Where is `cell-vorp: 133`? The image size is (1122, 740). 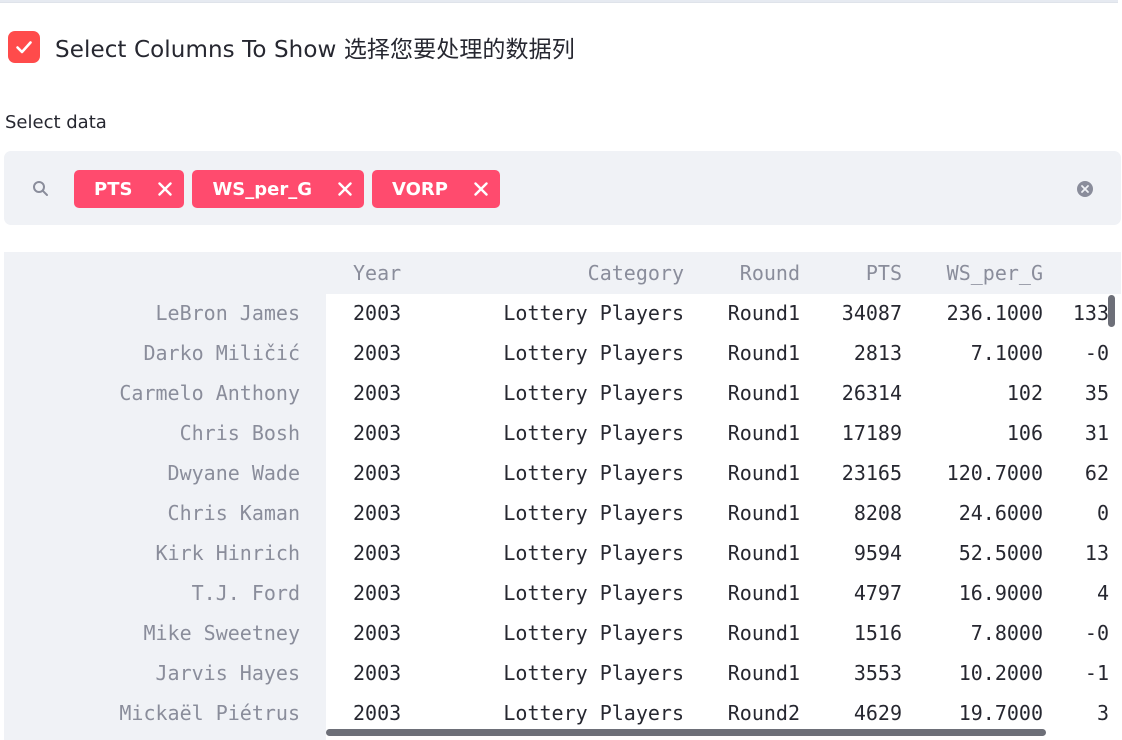
cell-vorp: 133 is located at coordinates (1090, 313).